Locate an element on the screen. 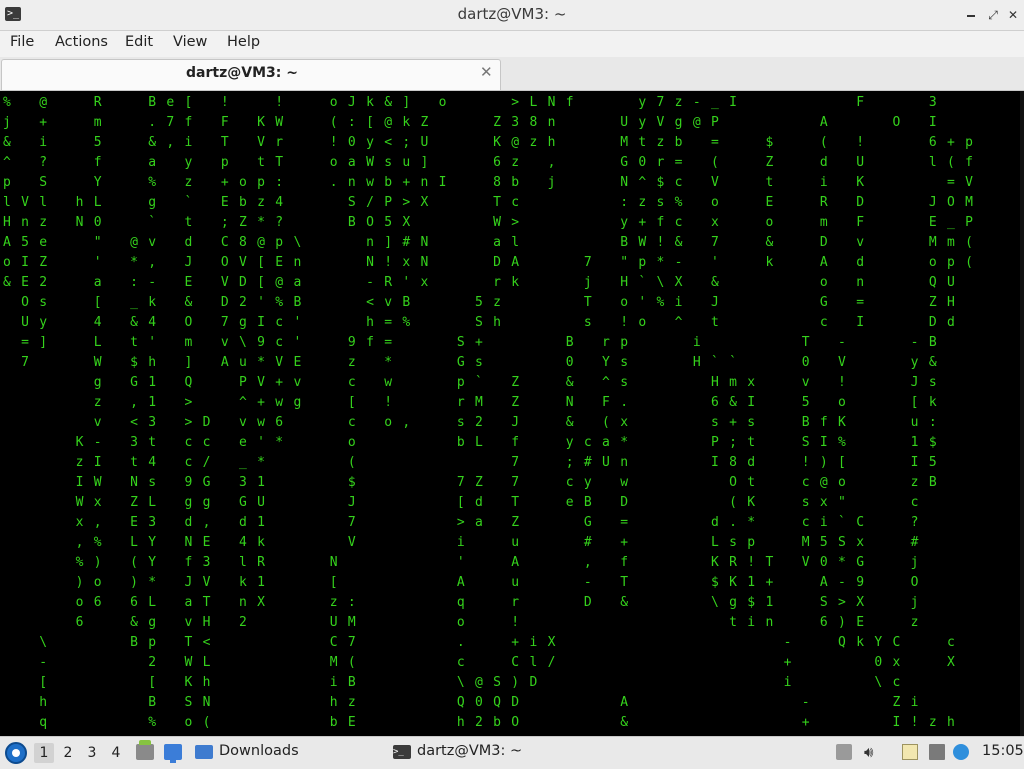 Image resolution: width=1024 pixels, height=769 pixels. tab-label: dartz@VM3: ~ is located at coordinates (242, 73).